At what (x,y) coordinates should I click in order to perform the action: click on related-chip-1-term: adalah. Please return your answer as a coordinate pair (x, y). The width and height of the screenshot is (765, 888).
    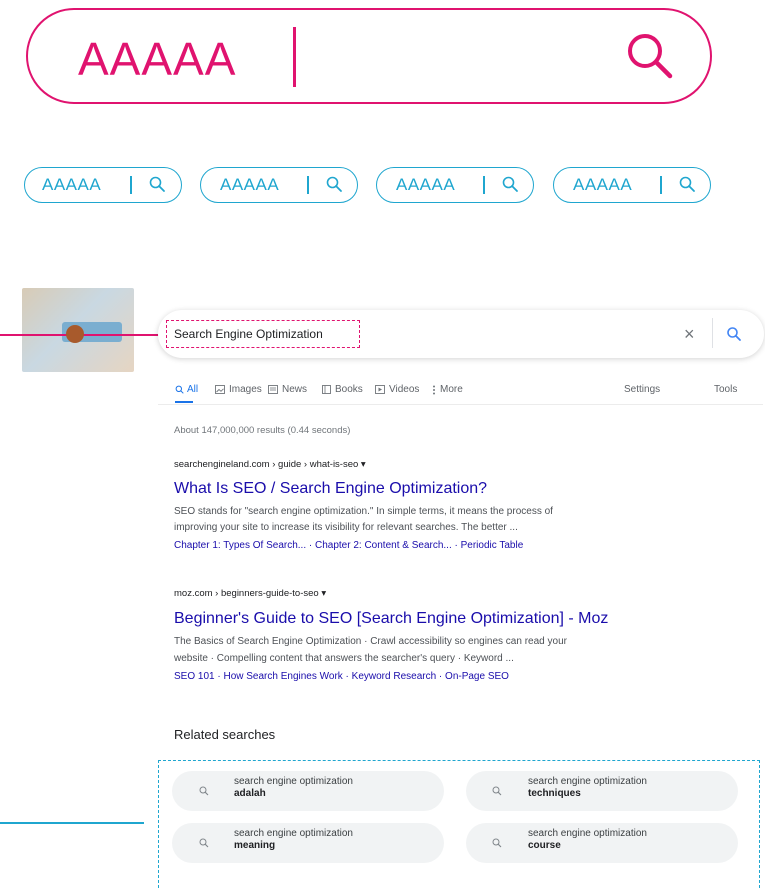
    Looking at the image, I should click on (250, 793).